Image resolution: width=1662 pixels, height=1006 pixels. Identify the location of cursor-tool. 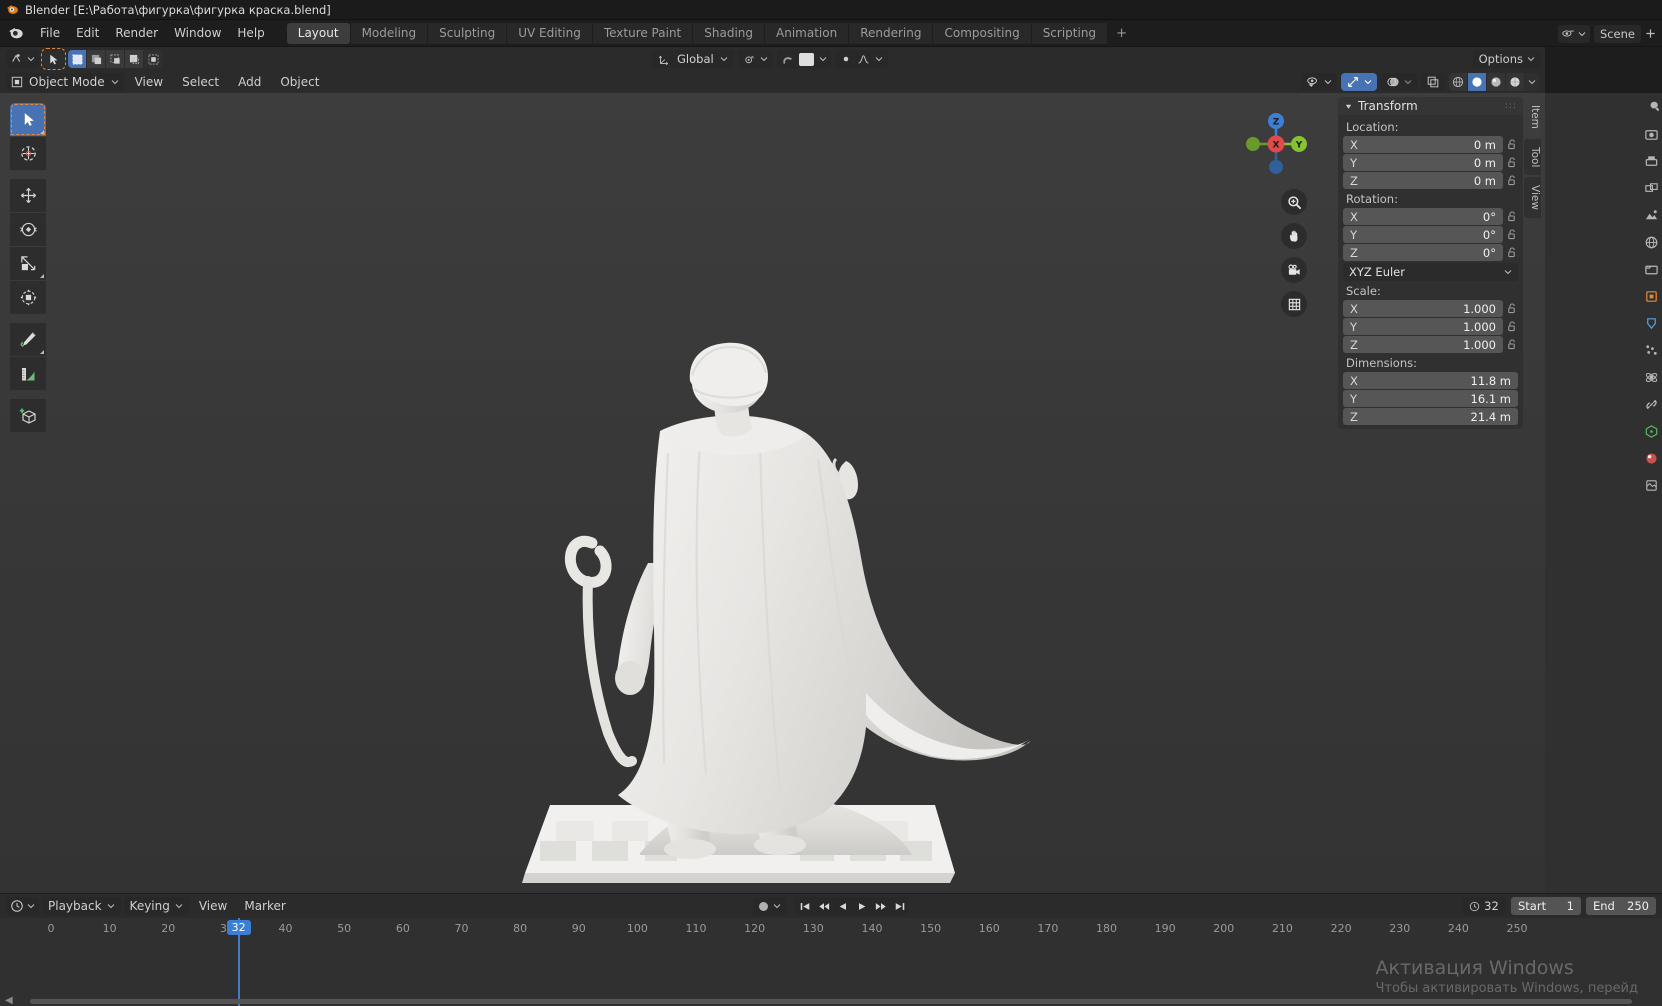
(28, 153).